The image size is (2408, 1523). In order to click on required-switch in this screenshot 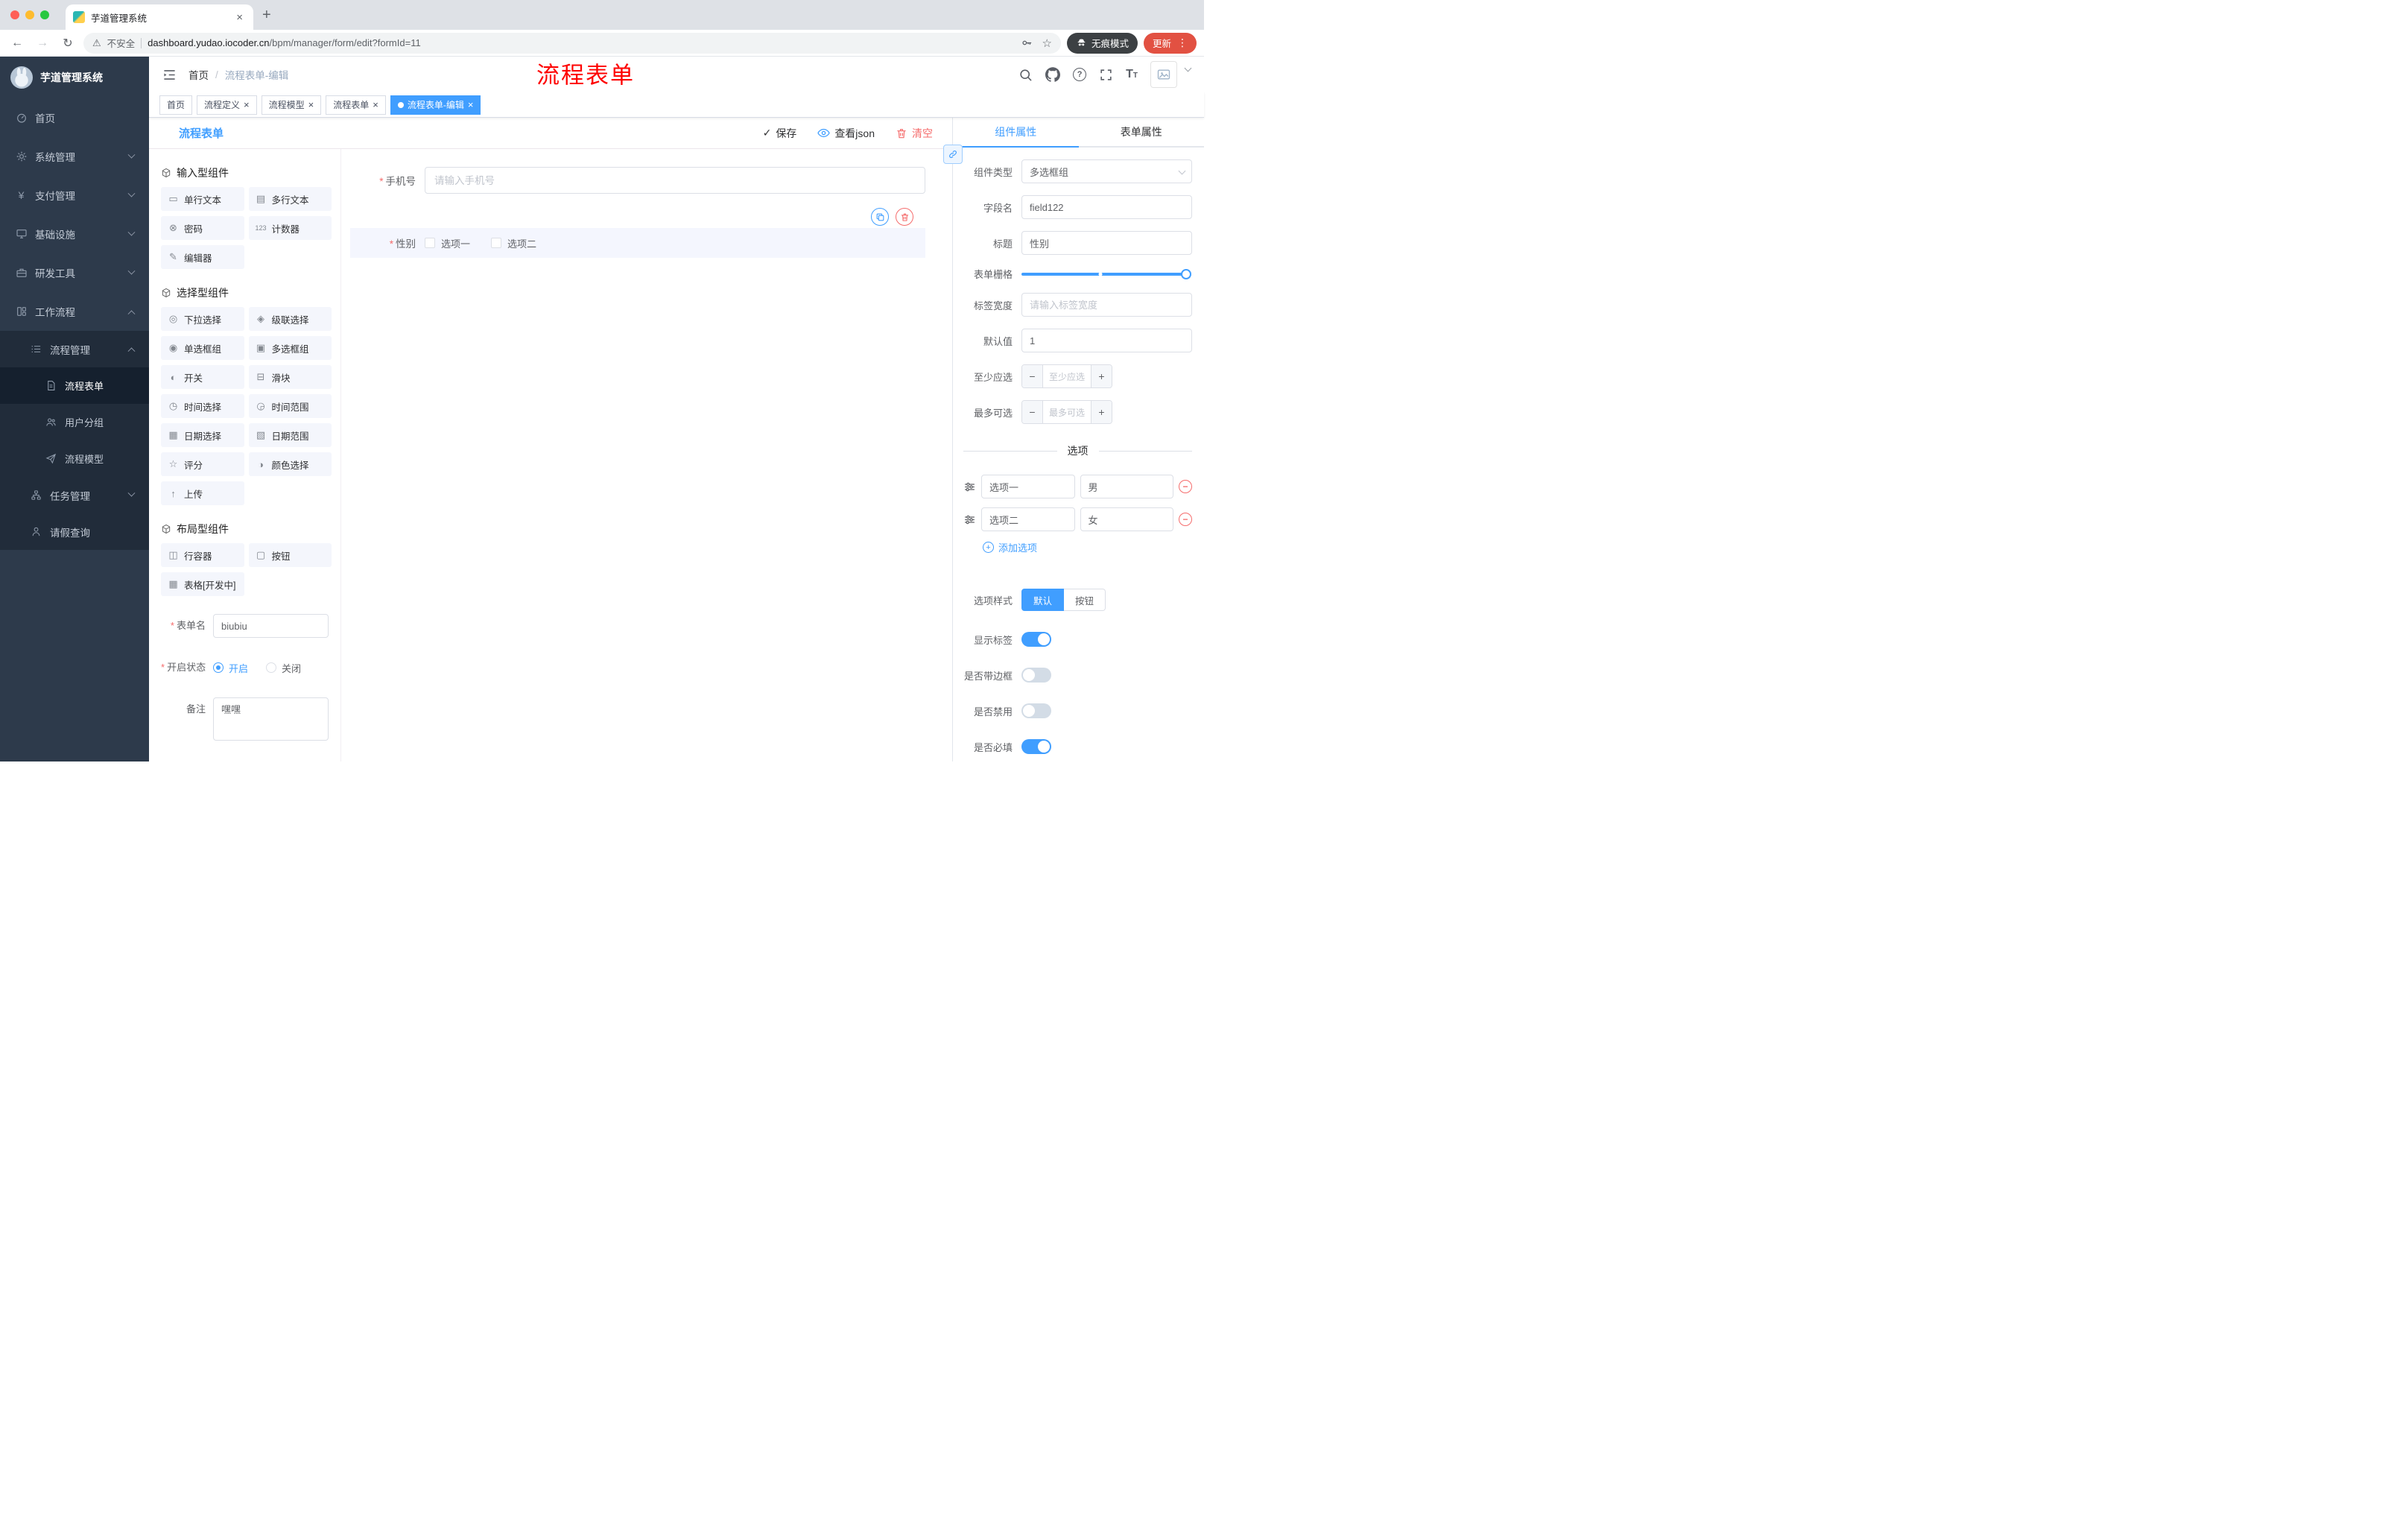, I will do `click(1036, 747)`.